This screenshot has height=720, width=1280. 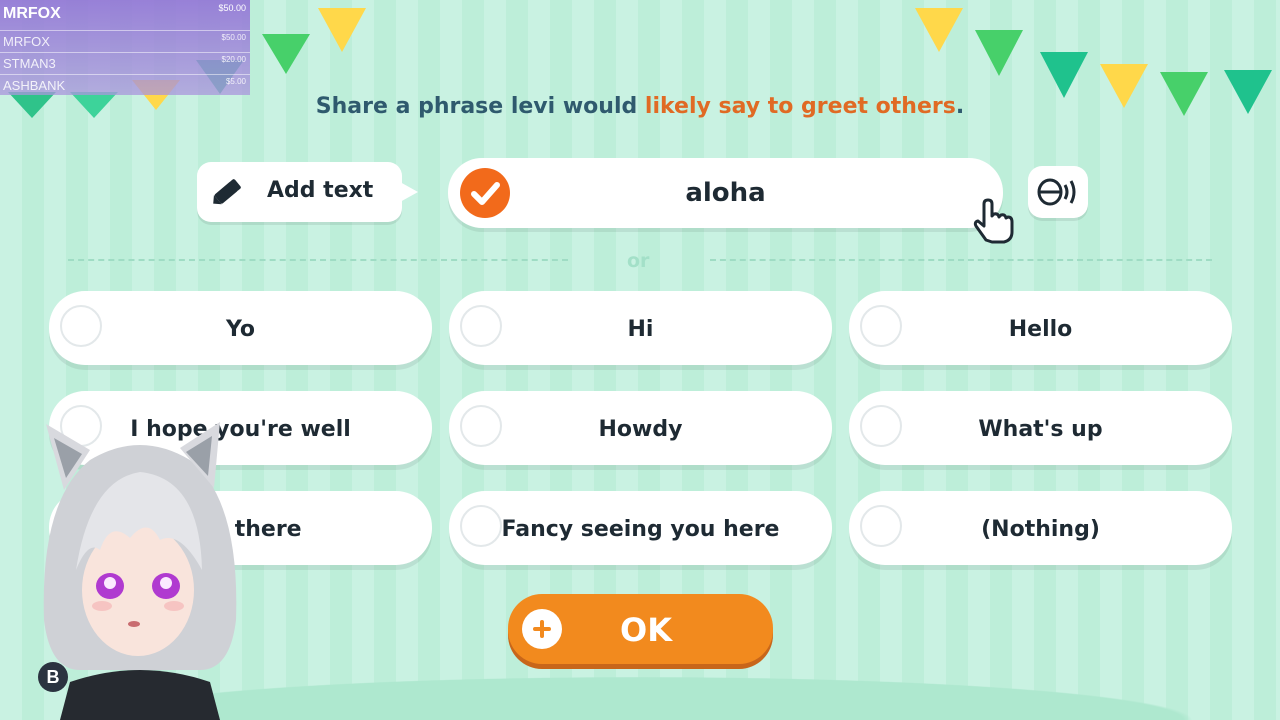 I want to click on leaderboard-name: MRFOX, so click(x=26, y=41).